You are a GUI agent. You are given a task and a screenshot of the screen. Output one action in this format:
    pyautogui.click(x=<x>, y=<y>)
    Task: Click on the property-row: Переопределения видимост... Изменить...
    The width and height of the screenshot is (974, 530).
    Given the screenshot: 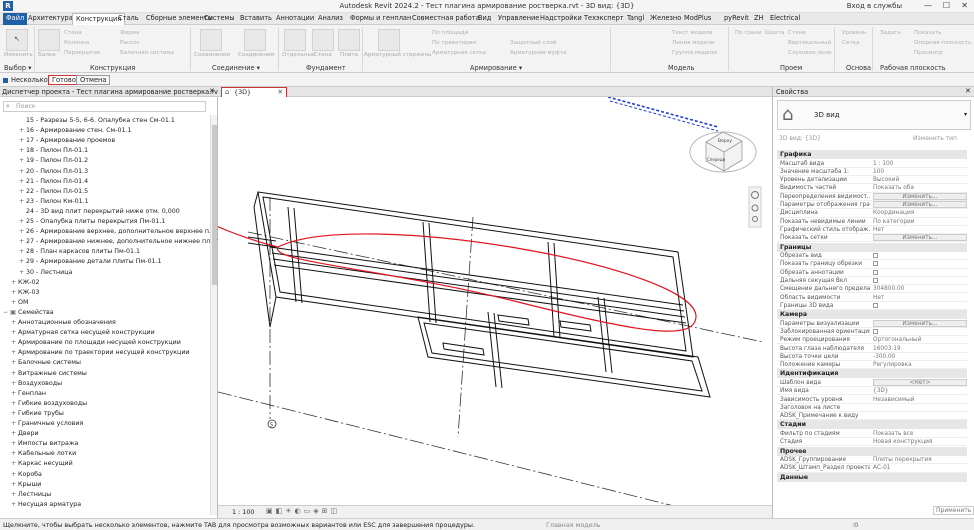 What is the action you would take?
    pyautogui.click(x=872, y=196)
    